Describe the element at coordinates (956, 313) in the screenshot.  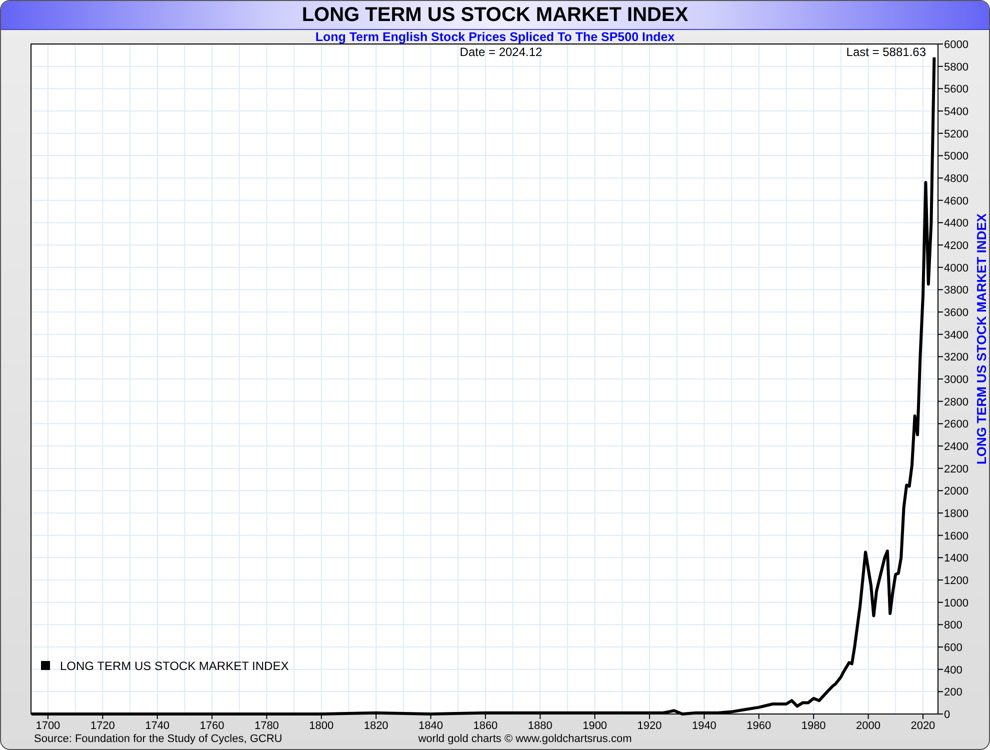
I see `y-axis-label: 3600` at that location.